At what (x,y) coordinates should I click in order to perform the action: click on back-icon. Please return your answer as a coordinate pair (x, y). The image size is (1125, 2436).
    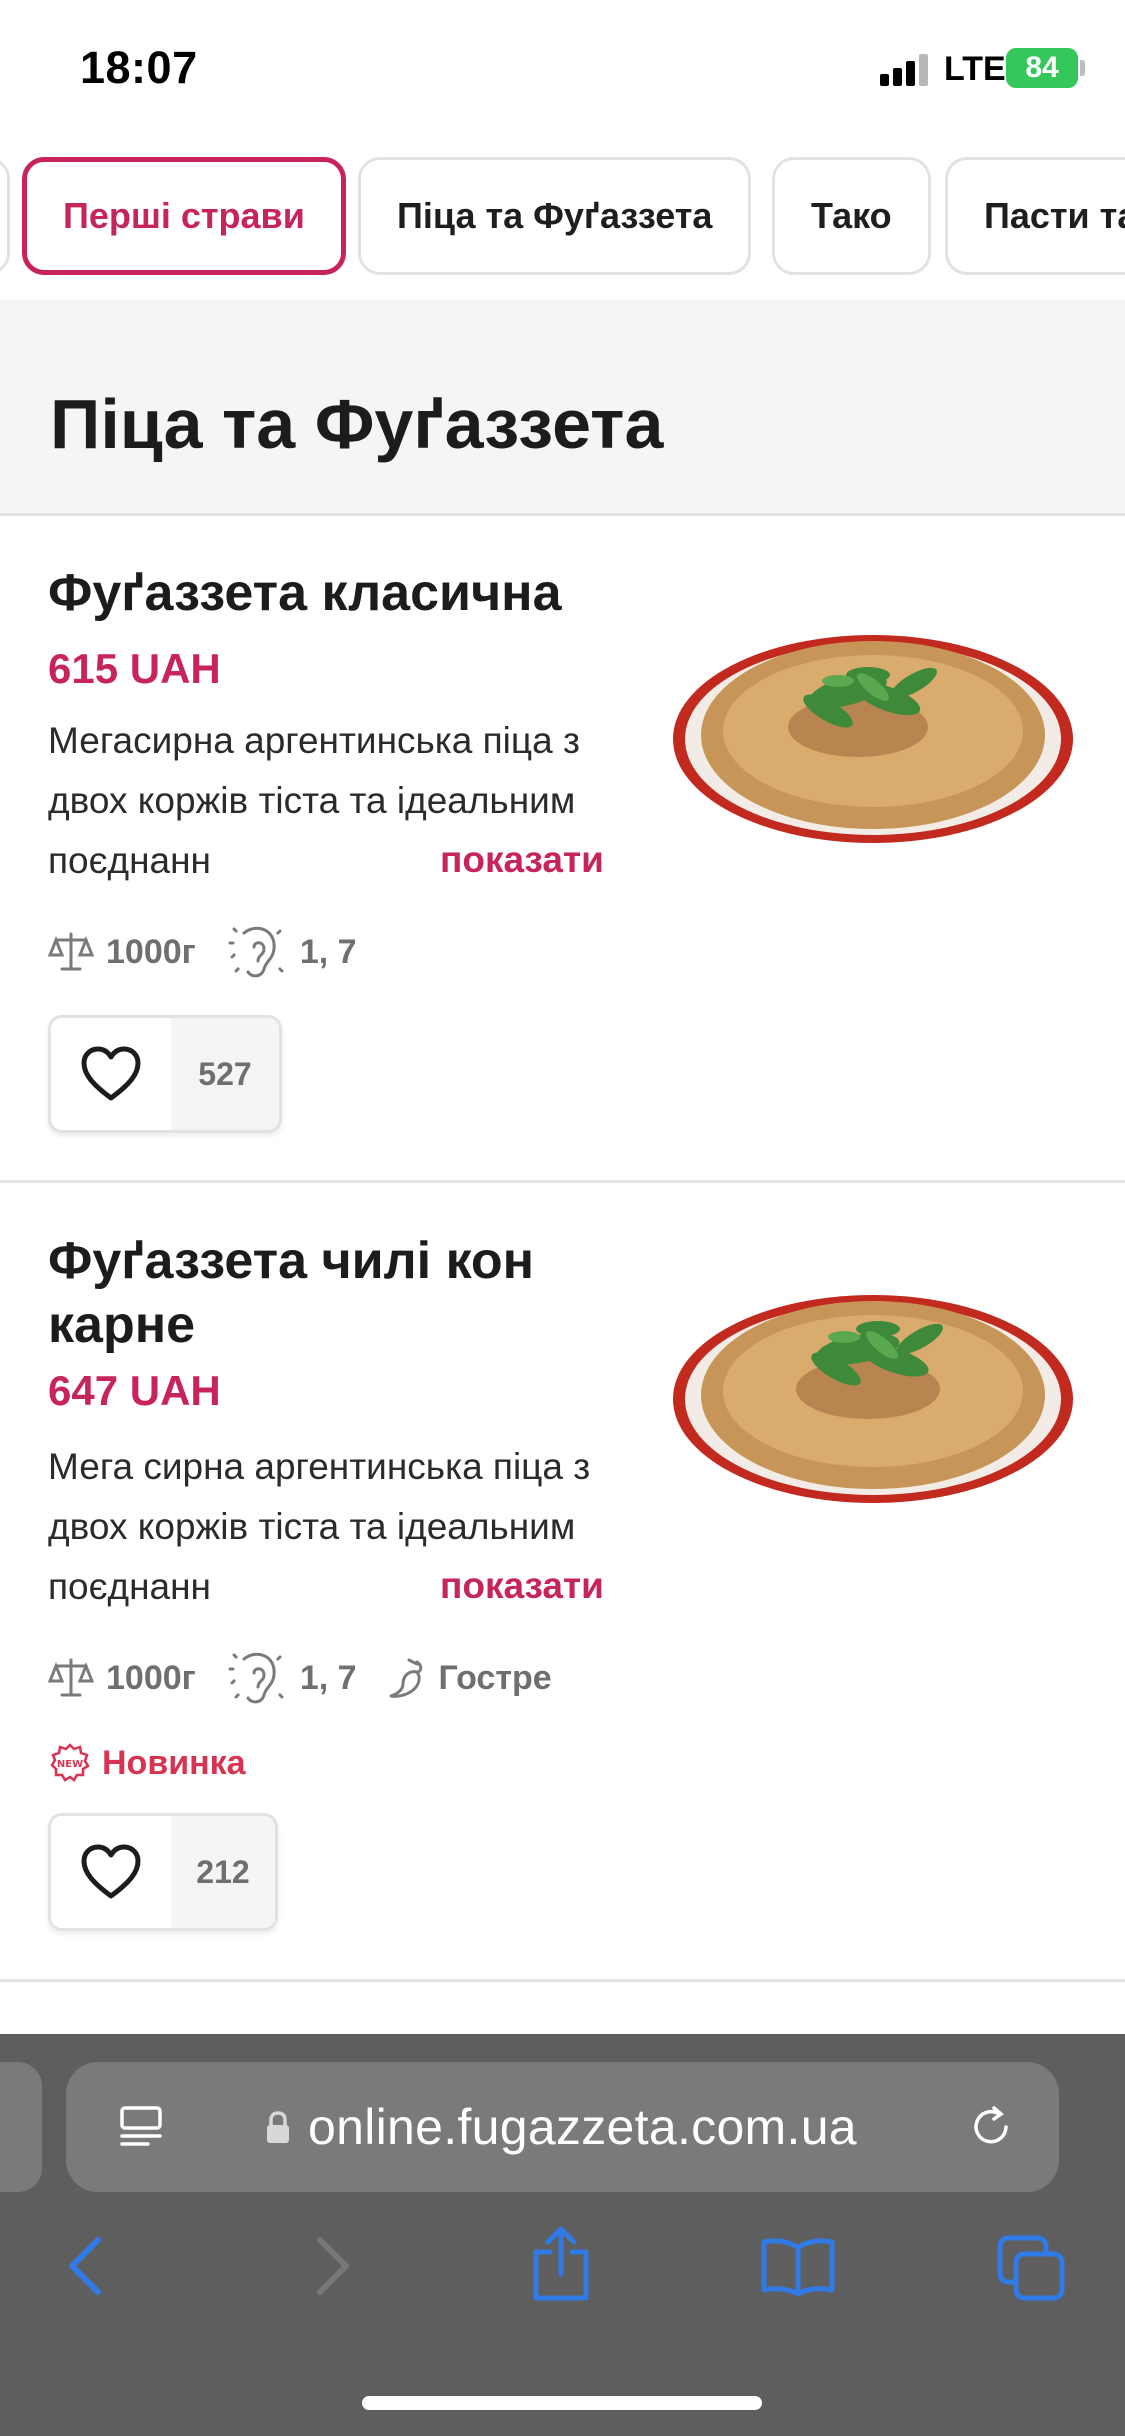
    Looking at the image, I should click on (86, 2266).